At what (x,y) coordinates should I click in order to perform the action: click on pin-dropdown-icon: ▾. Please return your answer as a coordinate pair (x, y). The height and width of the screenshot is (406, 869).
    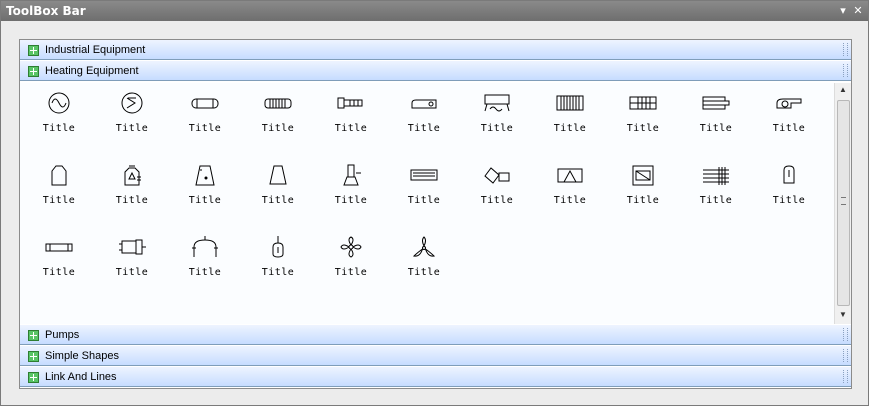
    Looking at the image, I should click on (843, 11).